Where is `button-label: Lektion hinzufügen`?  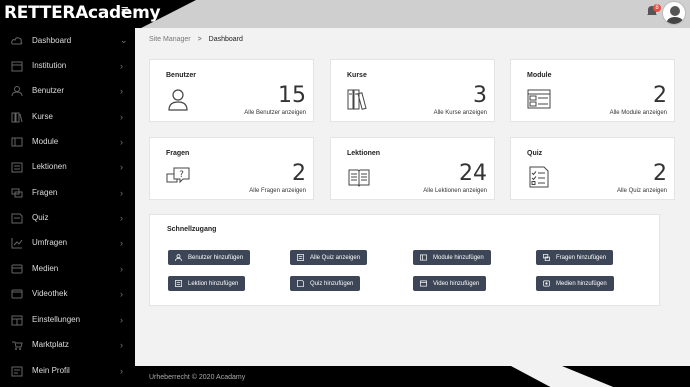 button-label: Lektion hinzufügen is located at coordinates (213, 283).